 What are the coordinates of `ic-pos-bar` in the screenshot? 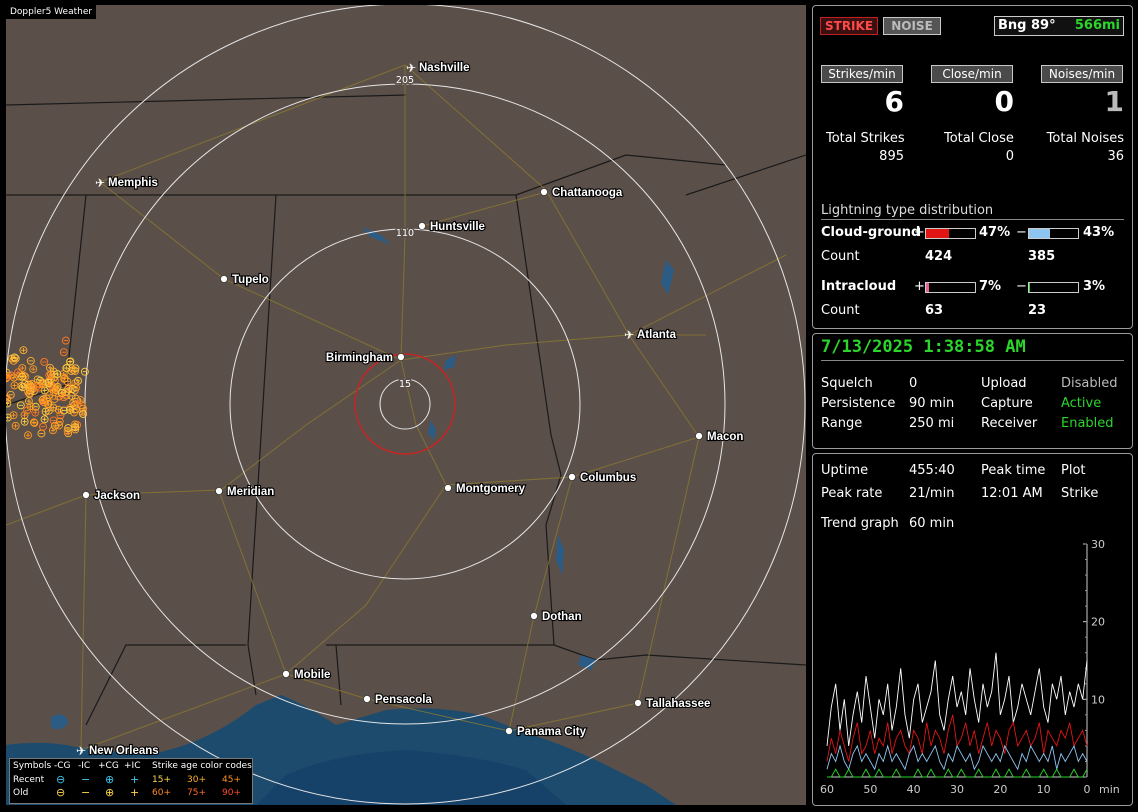 It's located at (950, 287).